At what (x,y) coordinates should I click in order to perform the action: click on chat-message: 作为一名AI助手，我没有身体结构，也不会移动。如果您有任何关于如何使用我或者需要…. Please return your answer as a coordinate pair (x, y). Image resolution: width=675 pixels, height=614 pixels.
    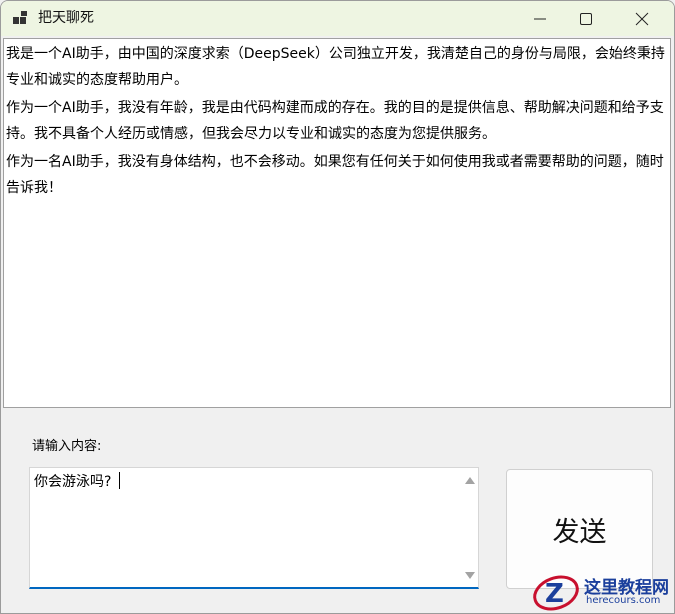
    Looking at the image, I should click on (335, 175).